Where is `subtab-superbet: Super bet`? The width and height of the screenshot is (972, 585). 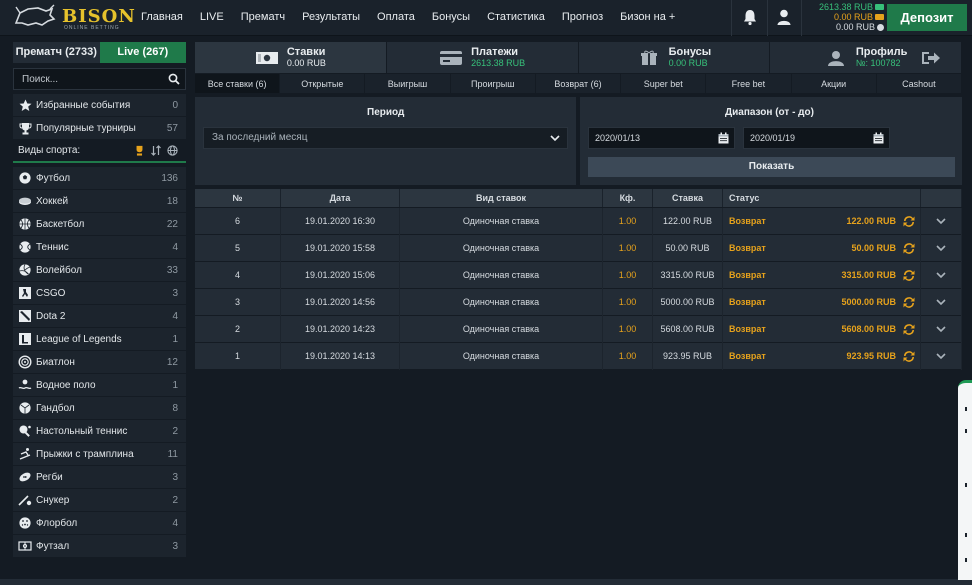
subtab-superbet: Super bet is located at coordinates (664, 83).